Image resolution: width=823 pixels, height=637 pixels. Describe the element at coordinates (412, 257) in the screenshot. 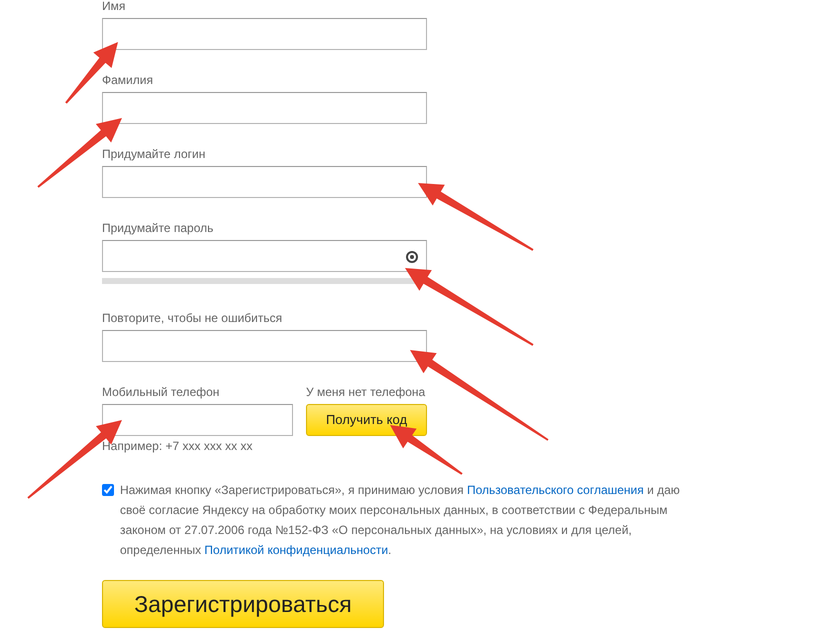

I see `eye-icon` at that location.